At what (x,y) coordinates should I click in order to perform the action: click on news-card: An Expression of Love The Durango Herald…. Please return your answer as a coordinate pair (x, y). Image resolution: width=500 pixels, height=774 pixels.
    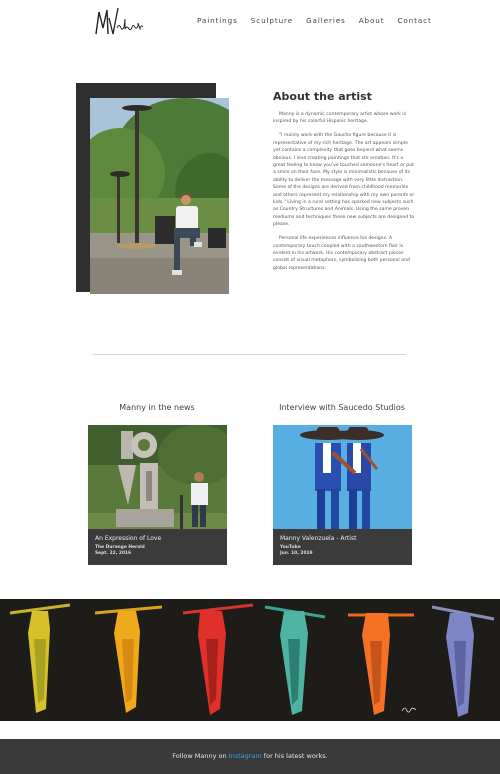
    Looking at the image, I should click on (157, 495).